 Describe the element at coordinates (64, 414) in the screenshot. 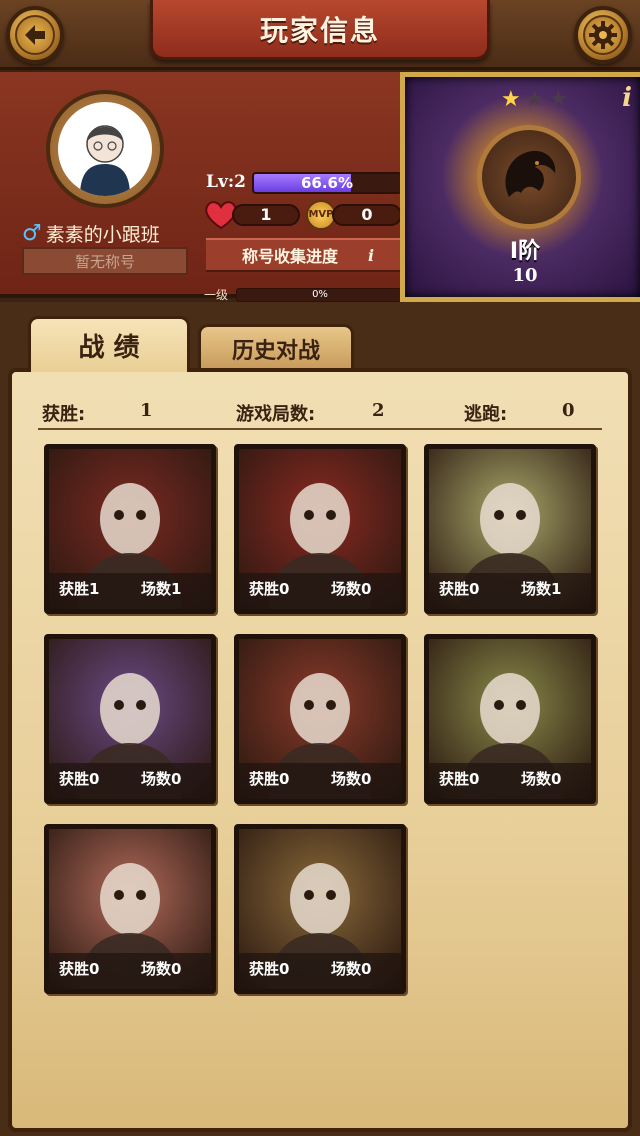

I see `wins-label: 获胜:` at that location.